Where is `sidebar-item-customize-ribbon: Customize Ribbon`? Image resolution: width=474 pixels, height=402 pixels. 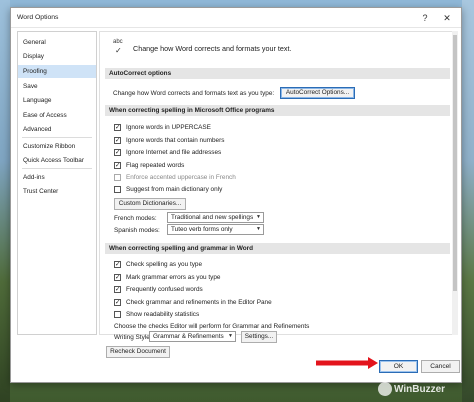 sidebar-item-customize-ribbon: Customize Ribbon is located at coordinates (57, 146).